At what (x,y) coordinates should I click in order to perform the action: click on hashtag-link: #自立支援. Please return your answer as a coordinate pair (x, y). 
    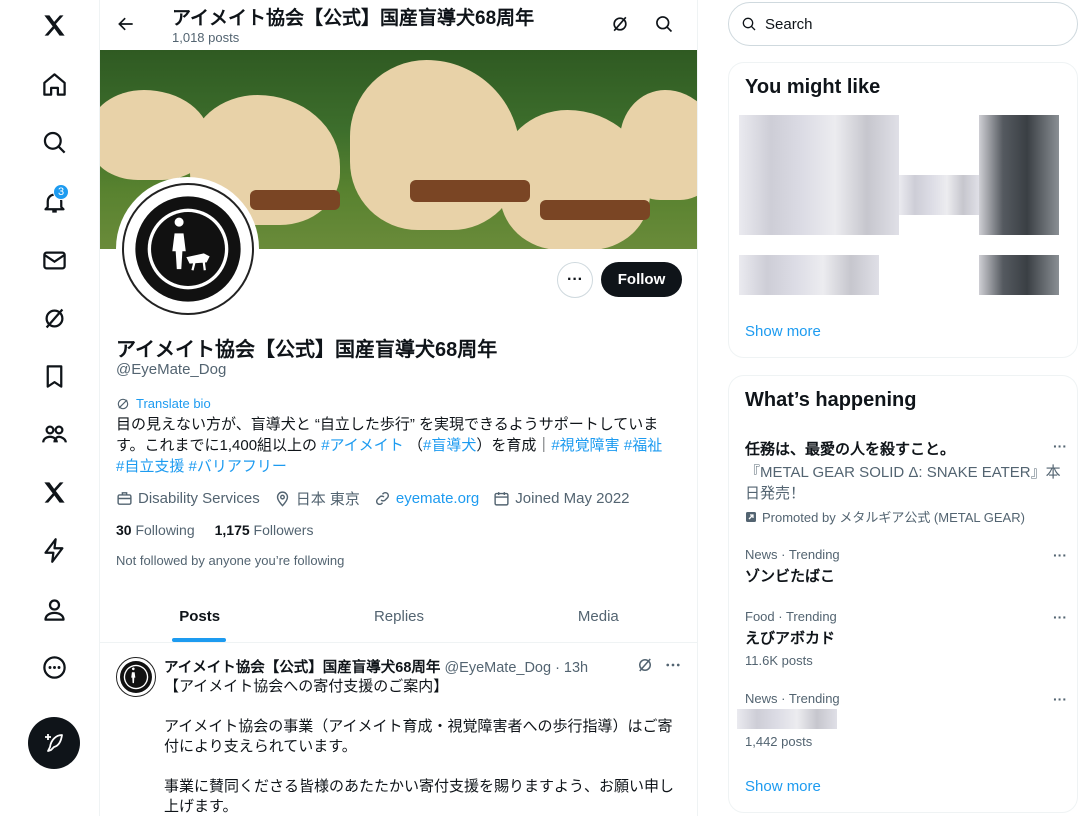
    Looking at the image, I should click on (150, 466).